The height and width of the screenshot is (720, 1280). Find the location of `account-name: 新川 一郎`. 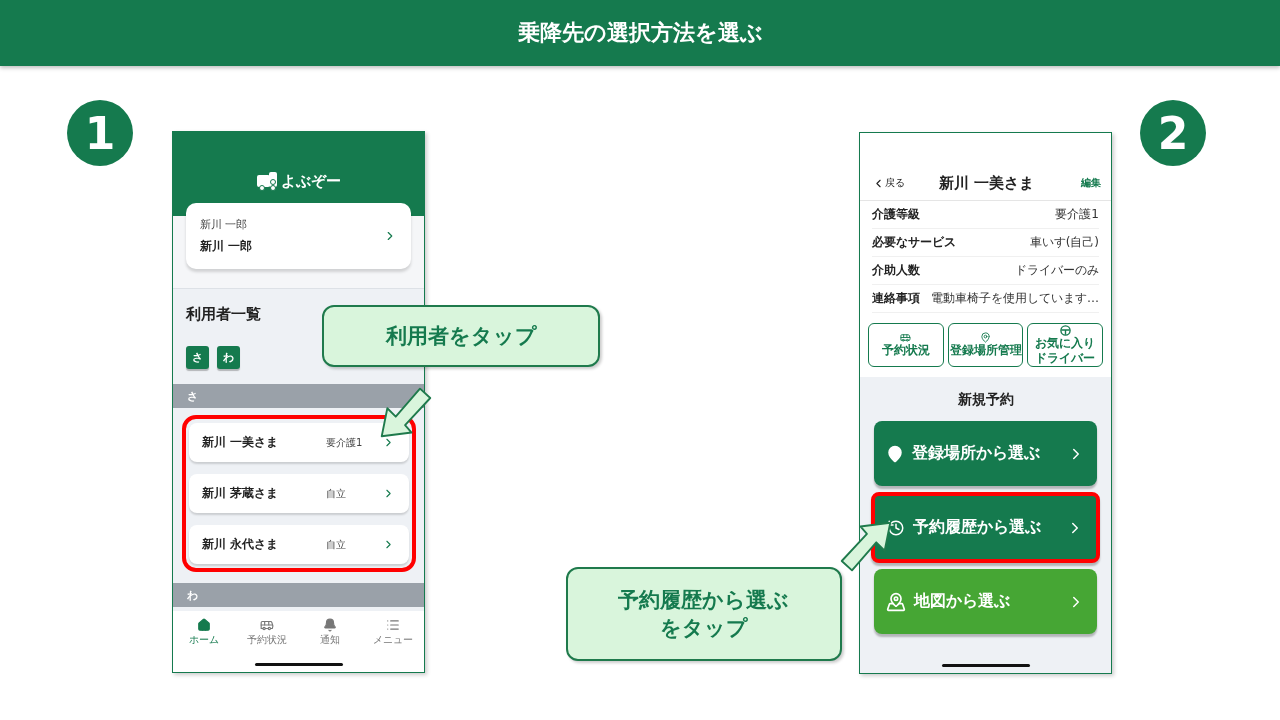

account-name: 新川 一郎 is located at coordinates (226, 246).